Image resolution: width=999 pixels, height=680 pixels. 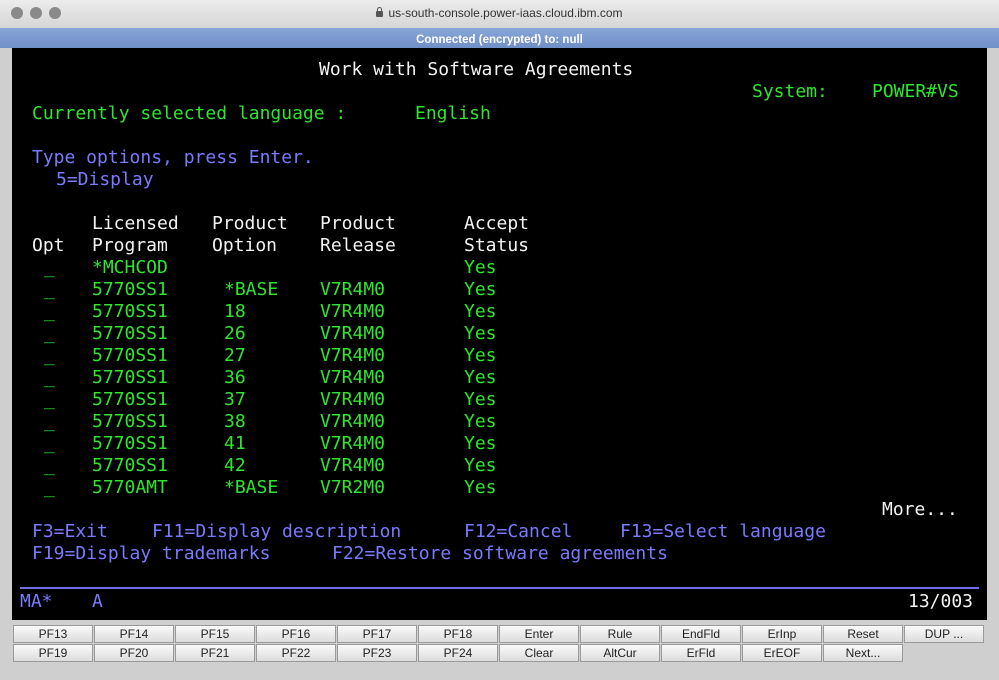 I want to click on key-pf21-button: PF21, so click(x=215, y=653).